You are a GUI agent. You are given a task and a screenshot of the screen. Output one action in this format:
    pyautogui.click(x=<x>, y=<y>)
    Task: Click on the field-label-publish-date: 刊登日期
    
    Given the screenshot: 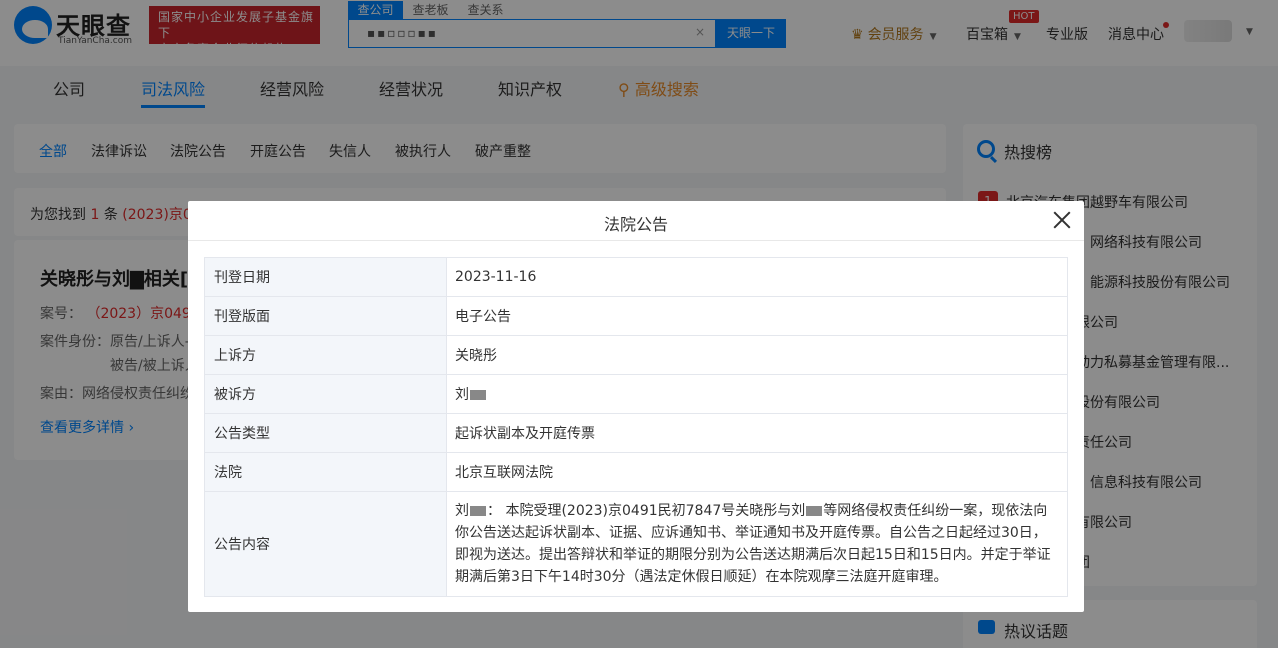 What is the action you would take?
    pyautogui.click(x=325, y=277)
    